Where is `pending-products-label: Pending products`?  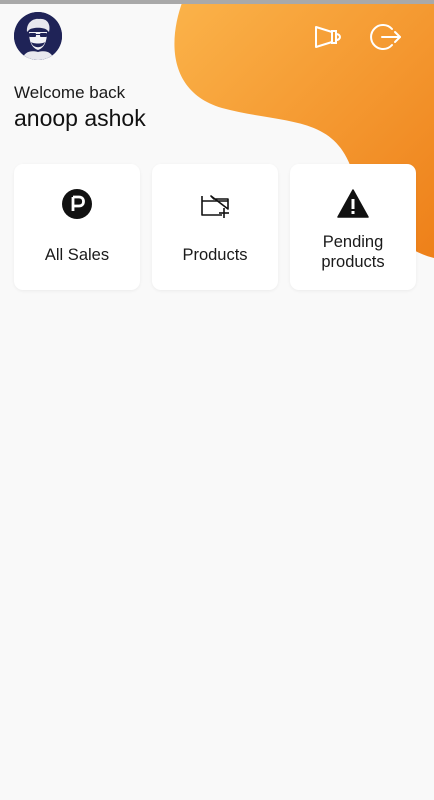 pending-products-label: Pending products is located at coordinates (353, 252).